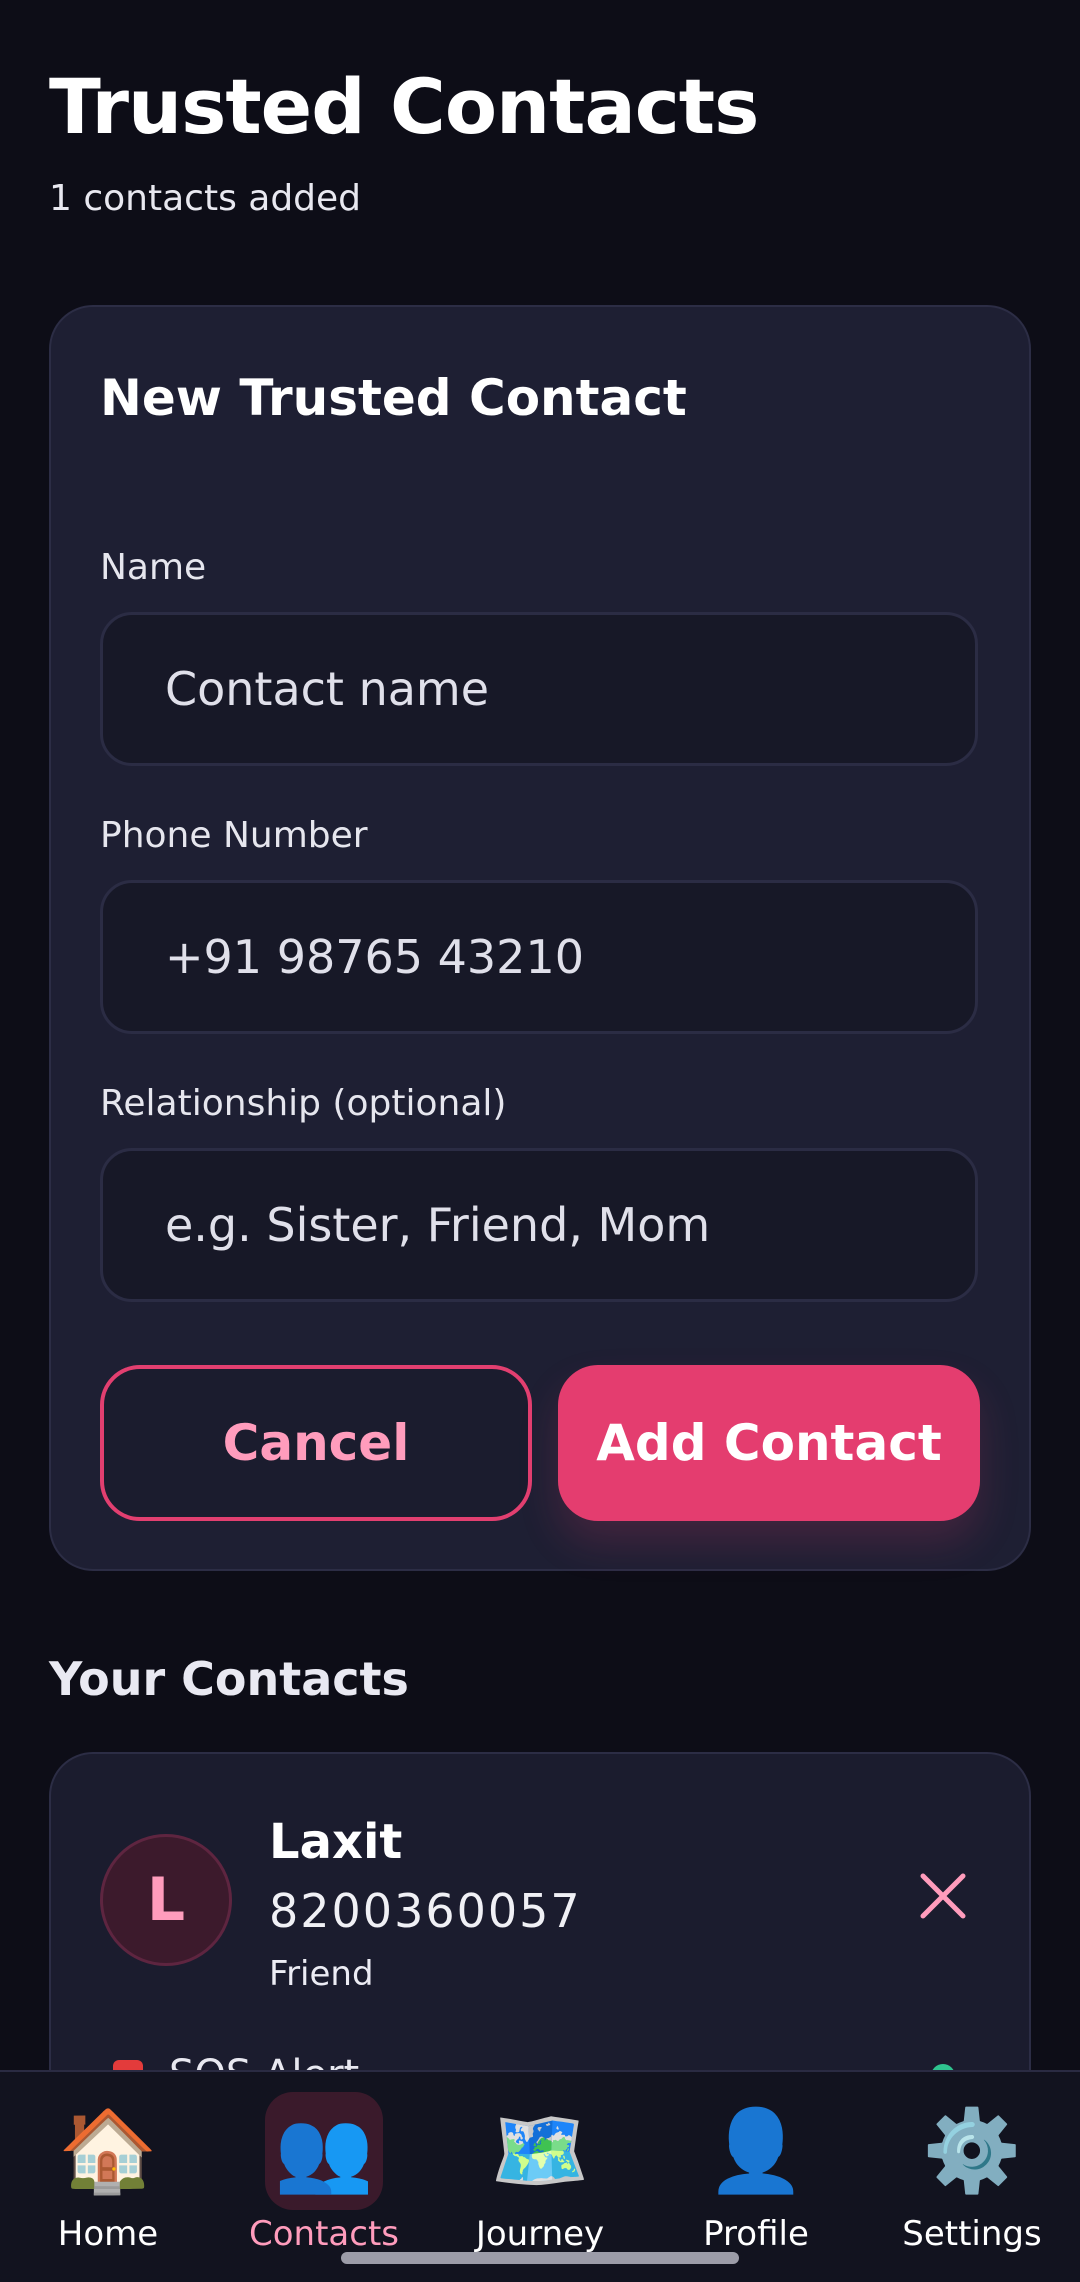  What do you see at coordinates (234, 835) in the screenshot?
I see `phone-label: Phone Number` at bounding box center [234, 835].